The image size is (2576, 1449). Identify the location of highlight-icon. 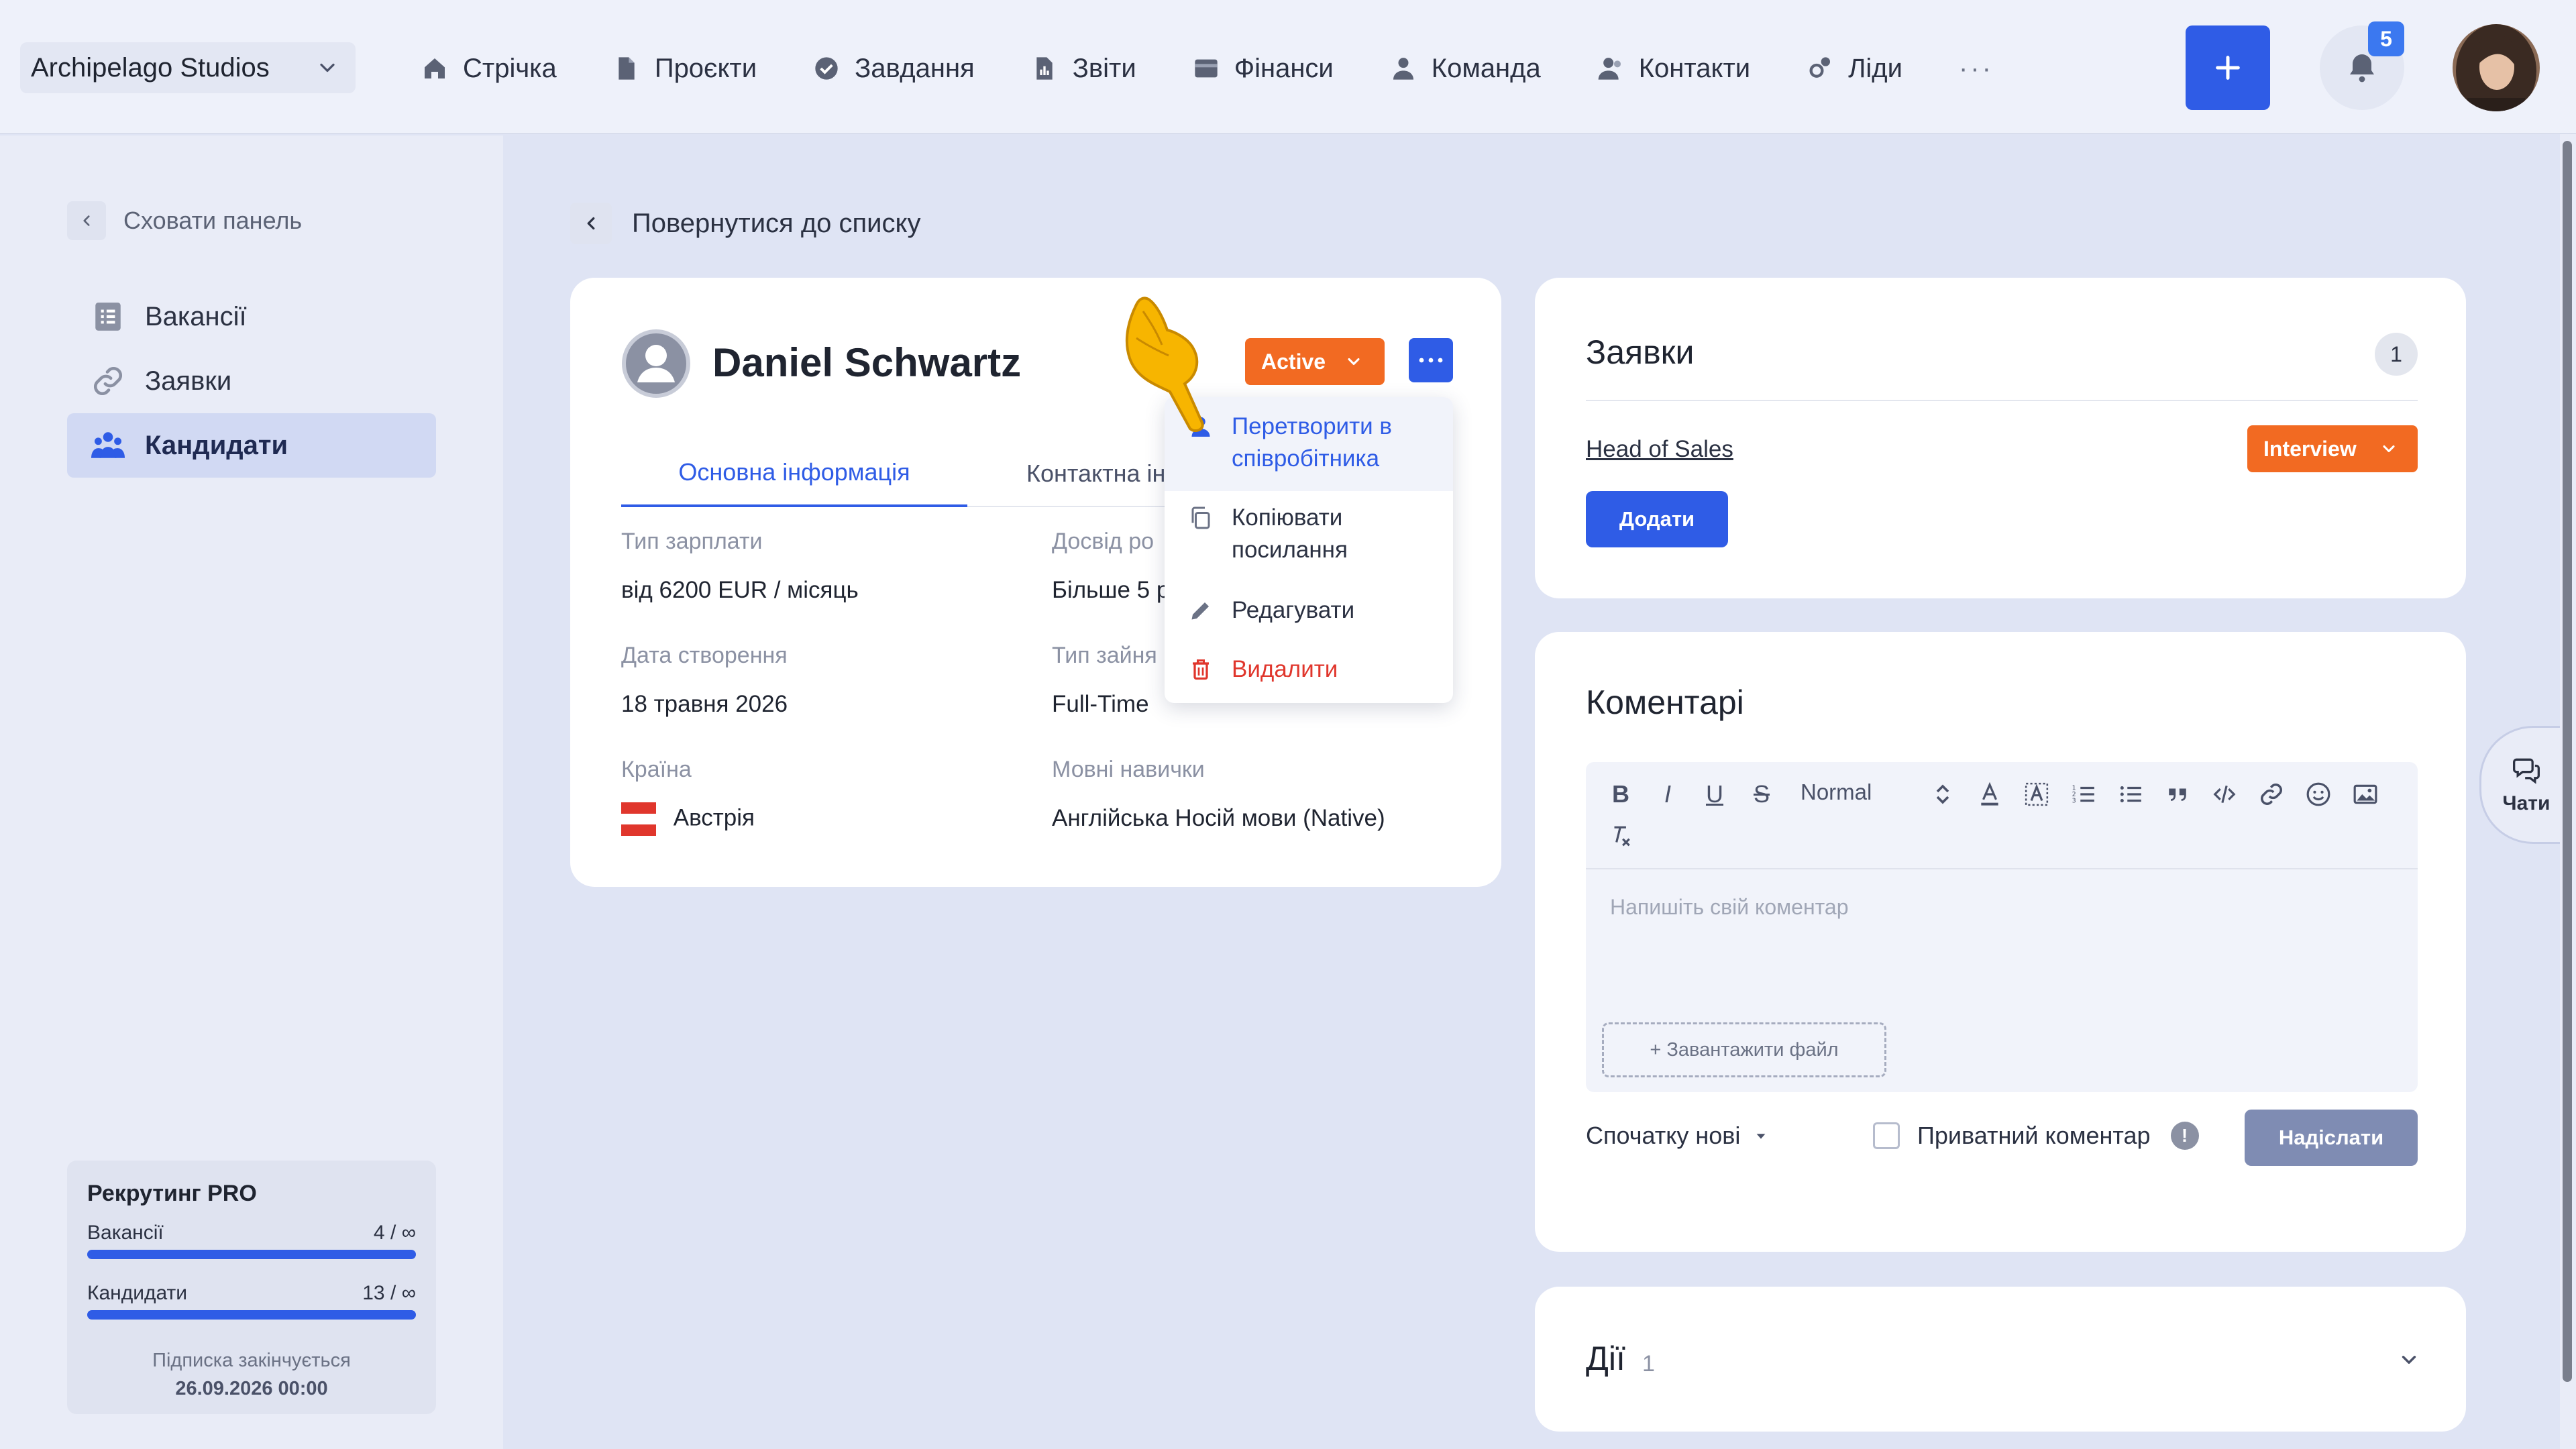
(2036, 794).